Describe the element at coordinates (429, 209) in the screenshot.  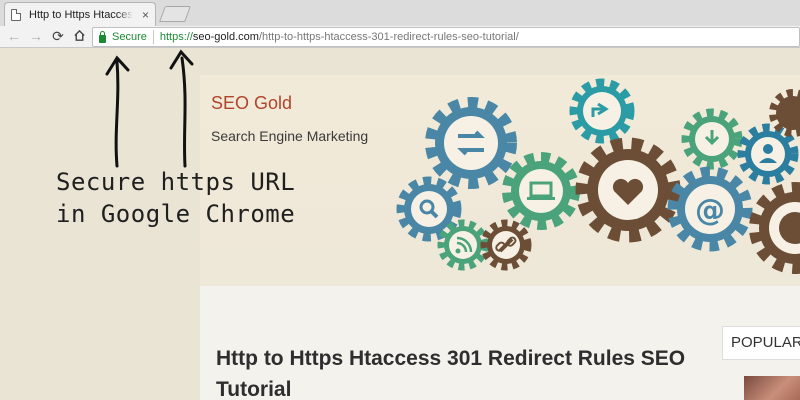
I see `search-icon` at that location.